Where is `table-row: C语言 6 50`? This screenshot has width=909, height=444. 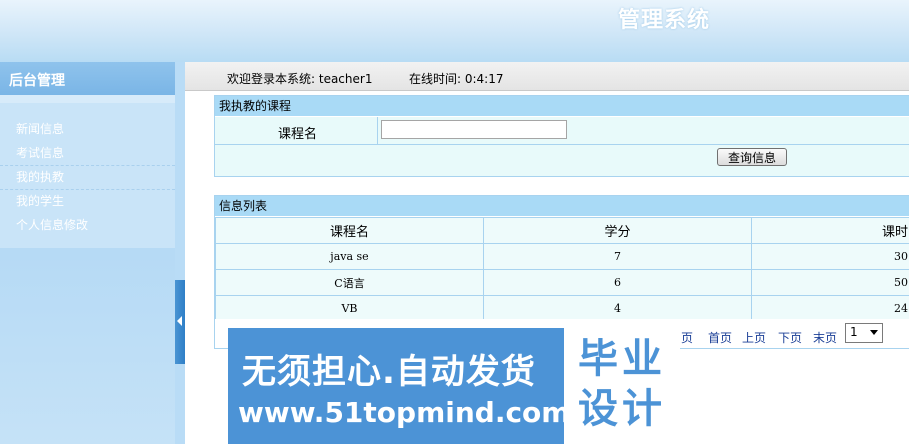 table-row: C语言 6 50 is located at coordinates (562, 282).